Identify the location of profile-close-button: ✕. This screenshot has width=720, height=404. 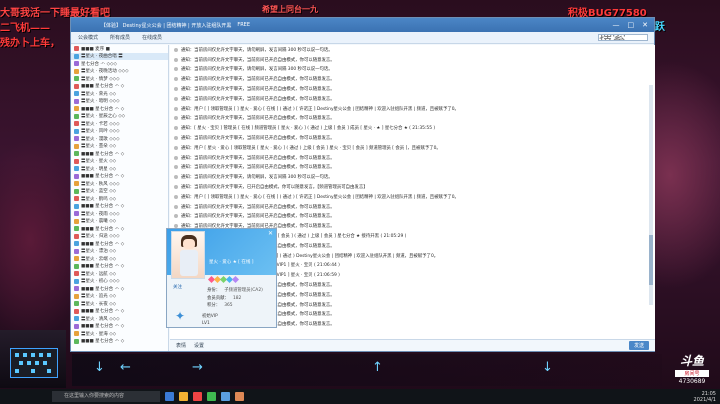
(270, 233).